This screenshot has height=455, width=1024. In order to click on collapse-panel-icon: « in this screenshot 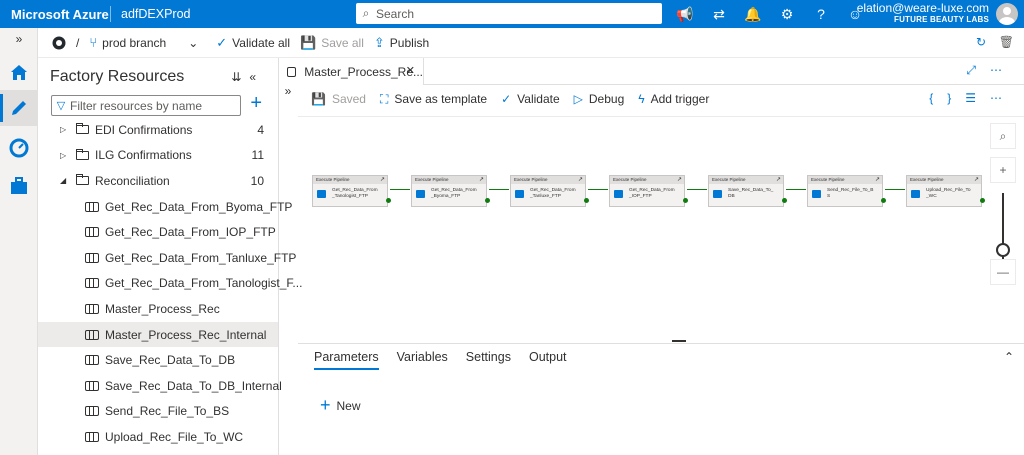, I will do `click(256, 77)`.